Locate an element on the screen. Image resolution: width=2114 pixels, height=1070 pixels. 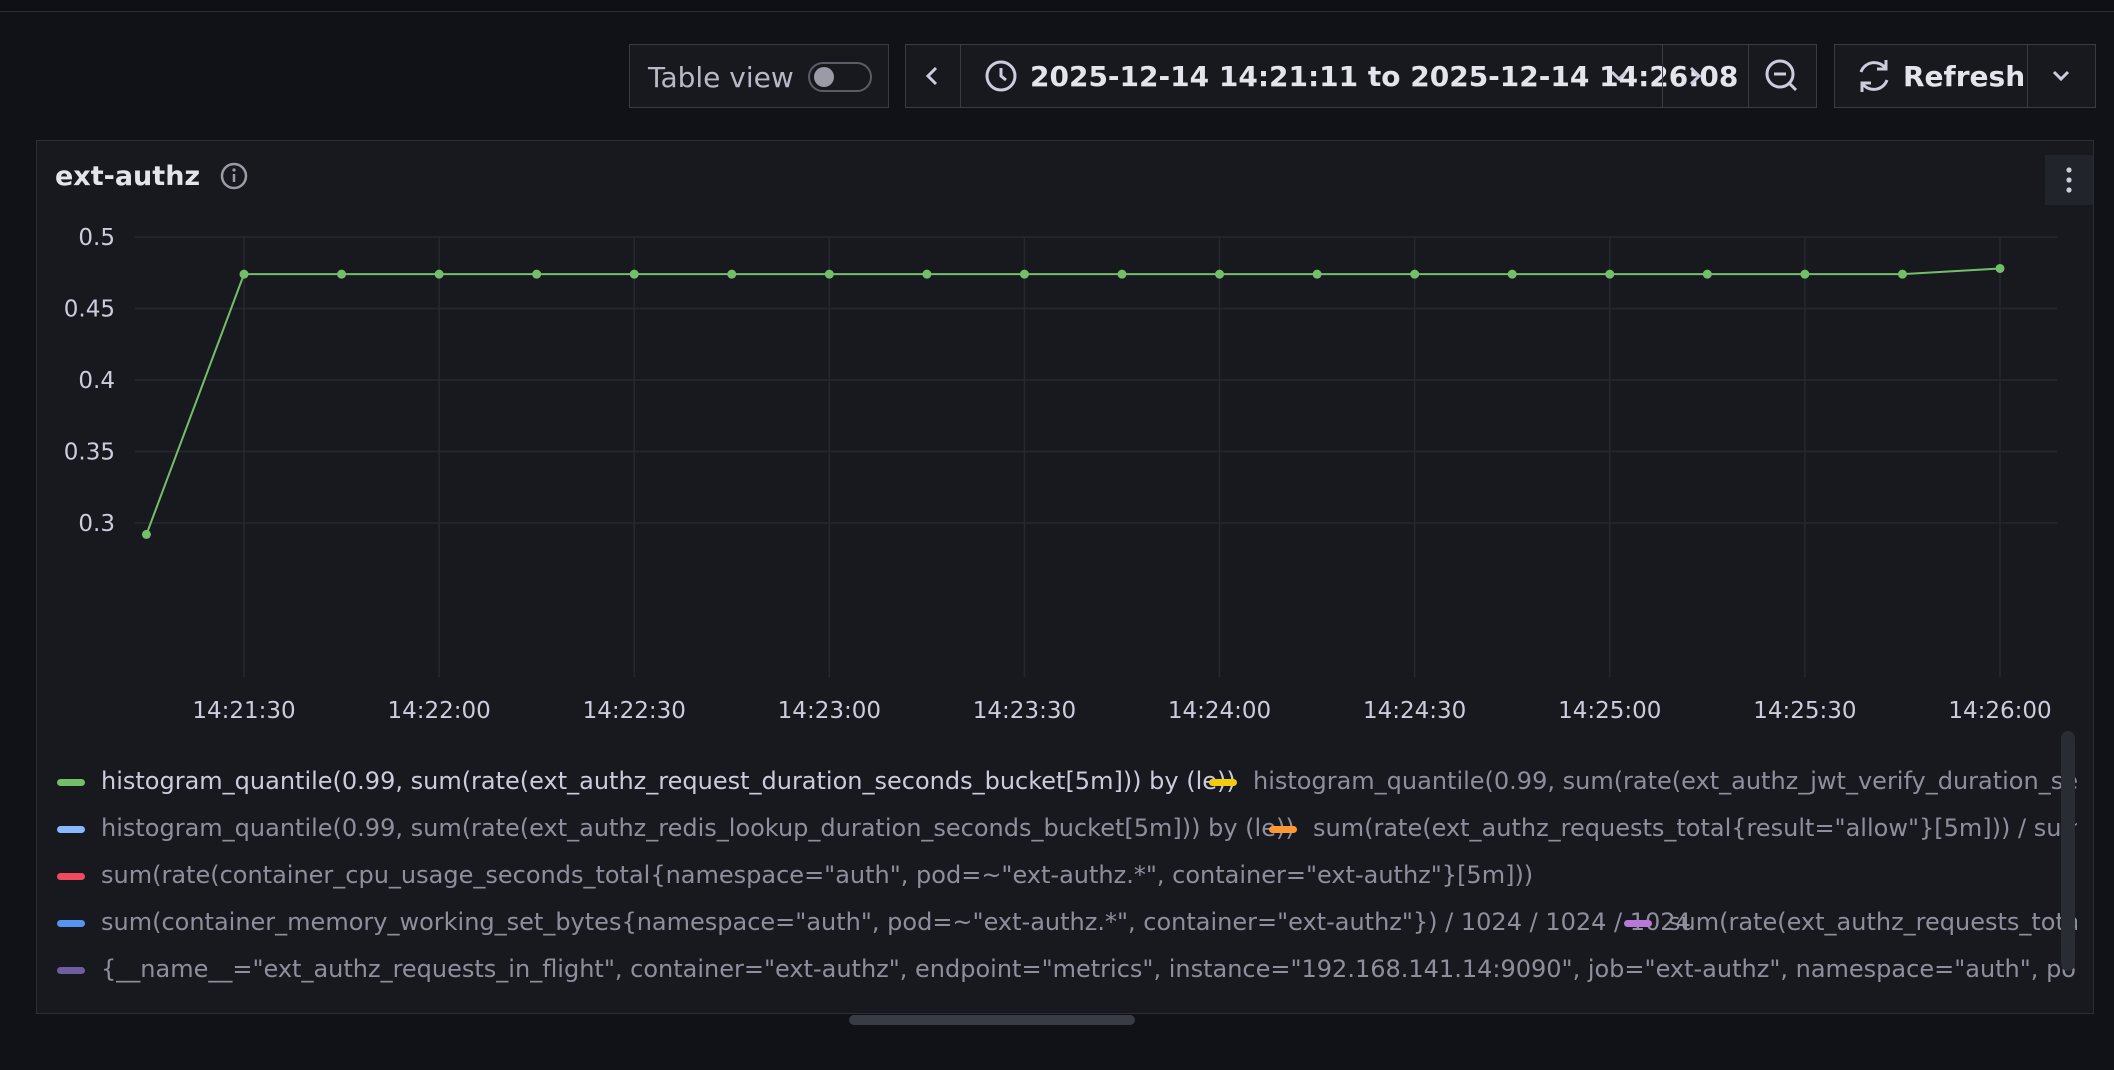
separator is located at coordinates (960, 76).